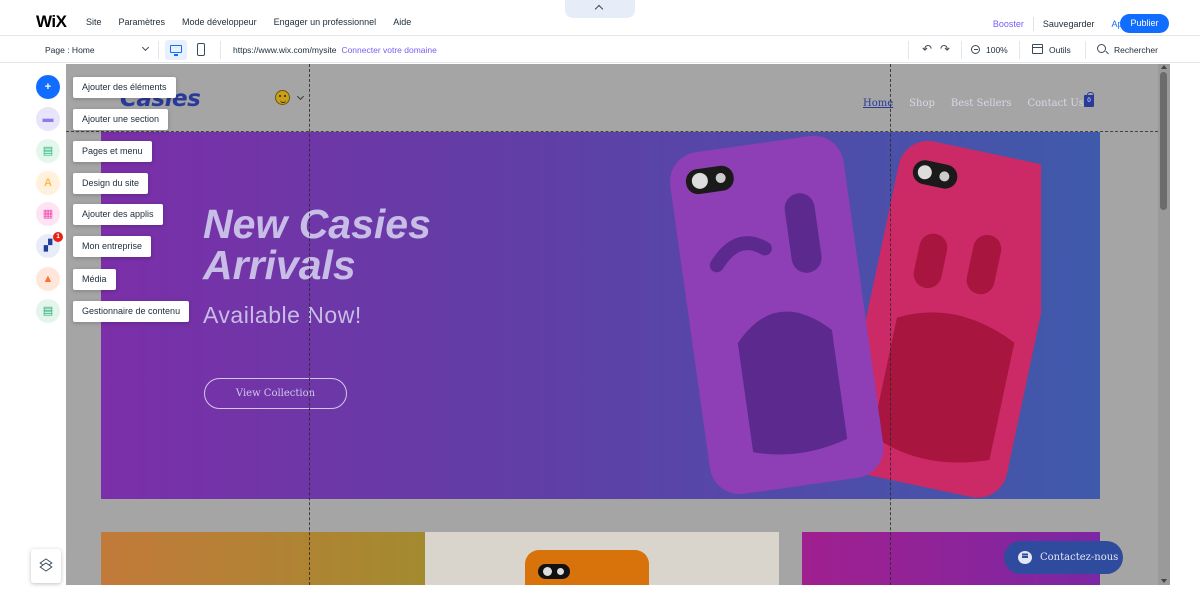  I want to click on rail-button-4: A, so click(48, 183).